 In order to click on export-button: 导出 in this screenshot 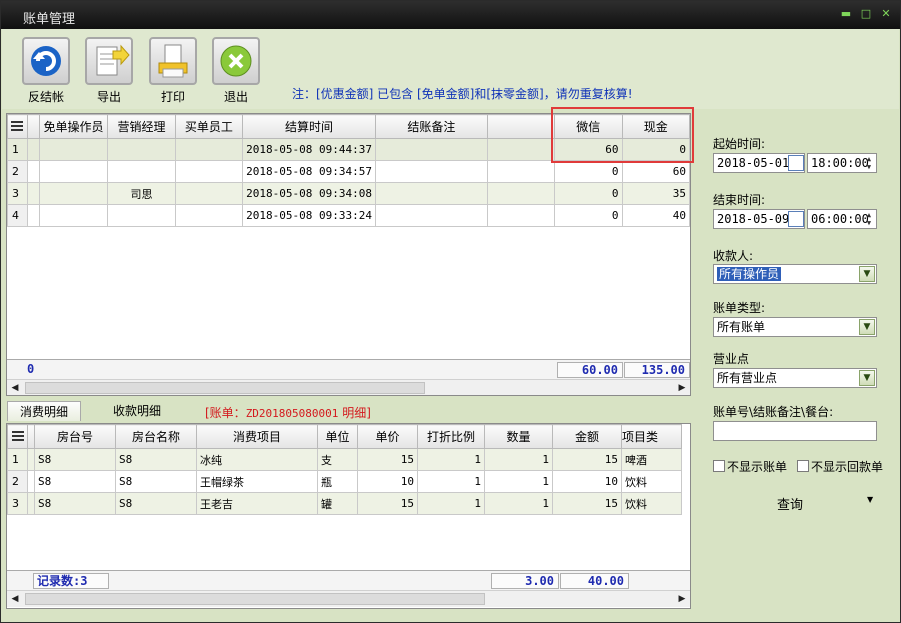, I will do `click(109, 72)`.